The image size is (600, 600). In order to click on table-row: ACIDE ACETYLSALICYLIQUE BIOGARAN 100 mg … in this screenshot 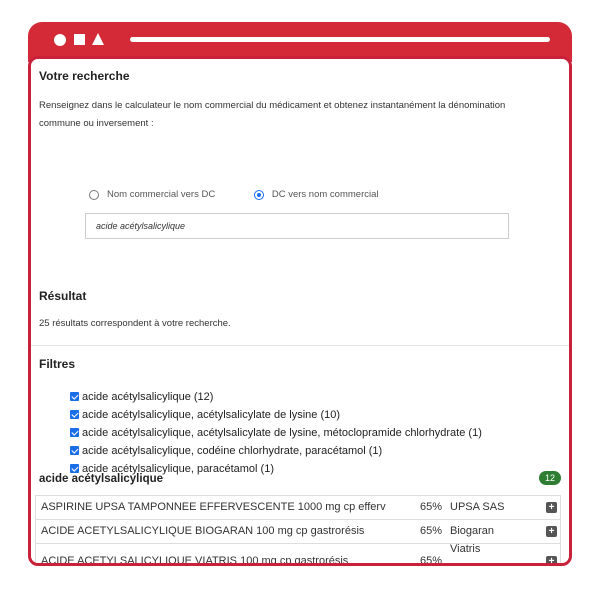, I will do `click(298, 531)`.